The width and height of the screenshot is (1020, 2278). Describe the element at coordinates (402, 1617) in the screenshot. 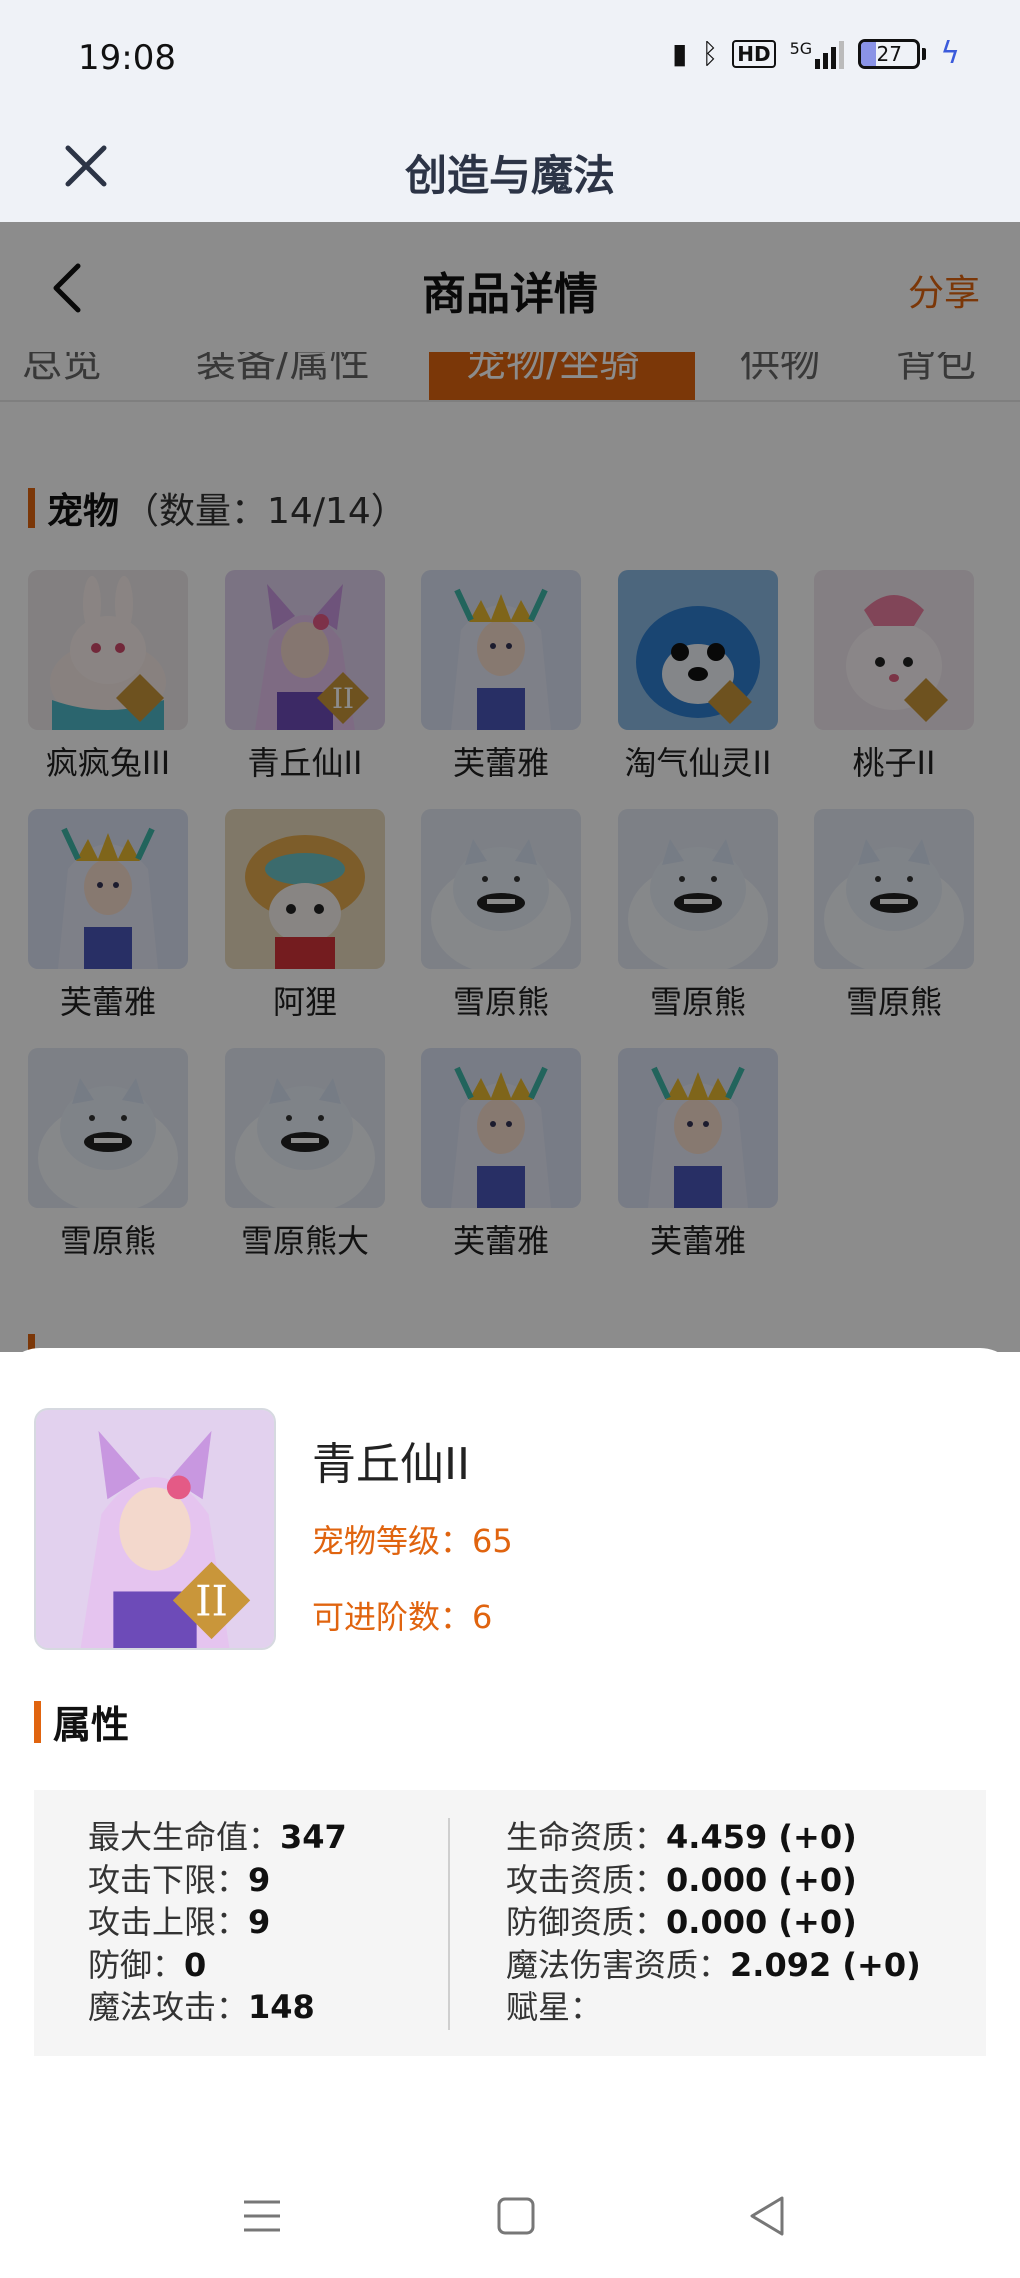

I see `selected-pet-advance: 可进阶数：6` at that location.